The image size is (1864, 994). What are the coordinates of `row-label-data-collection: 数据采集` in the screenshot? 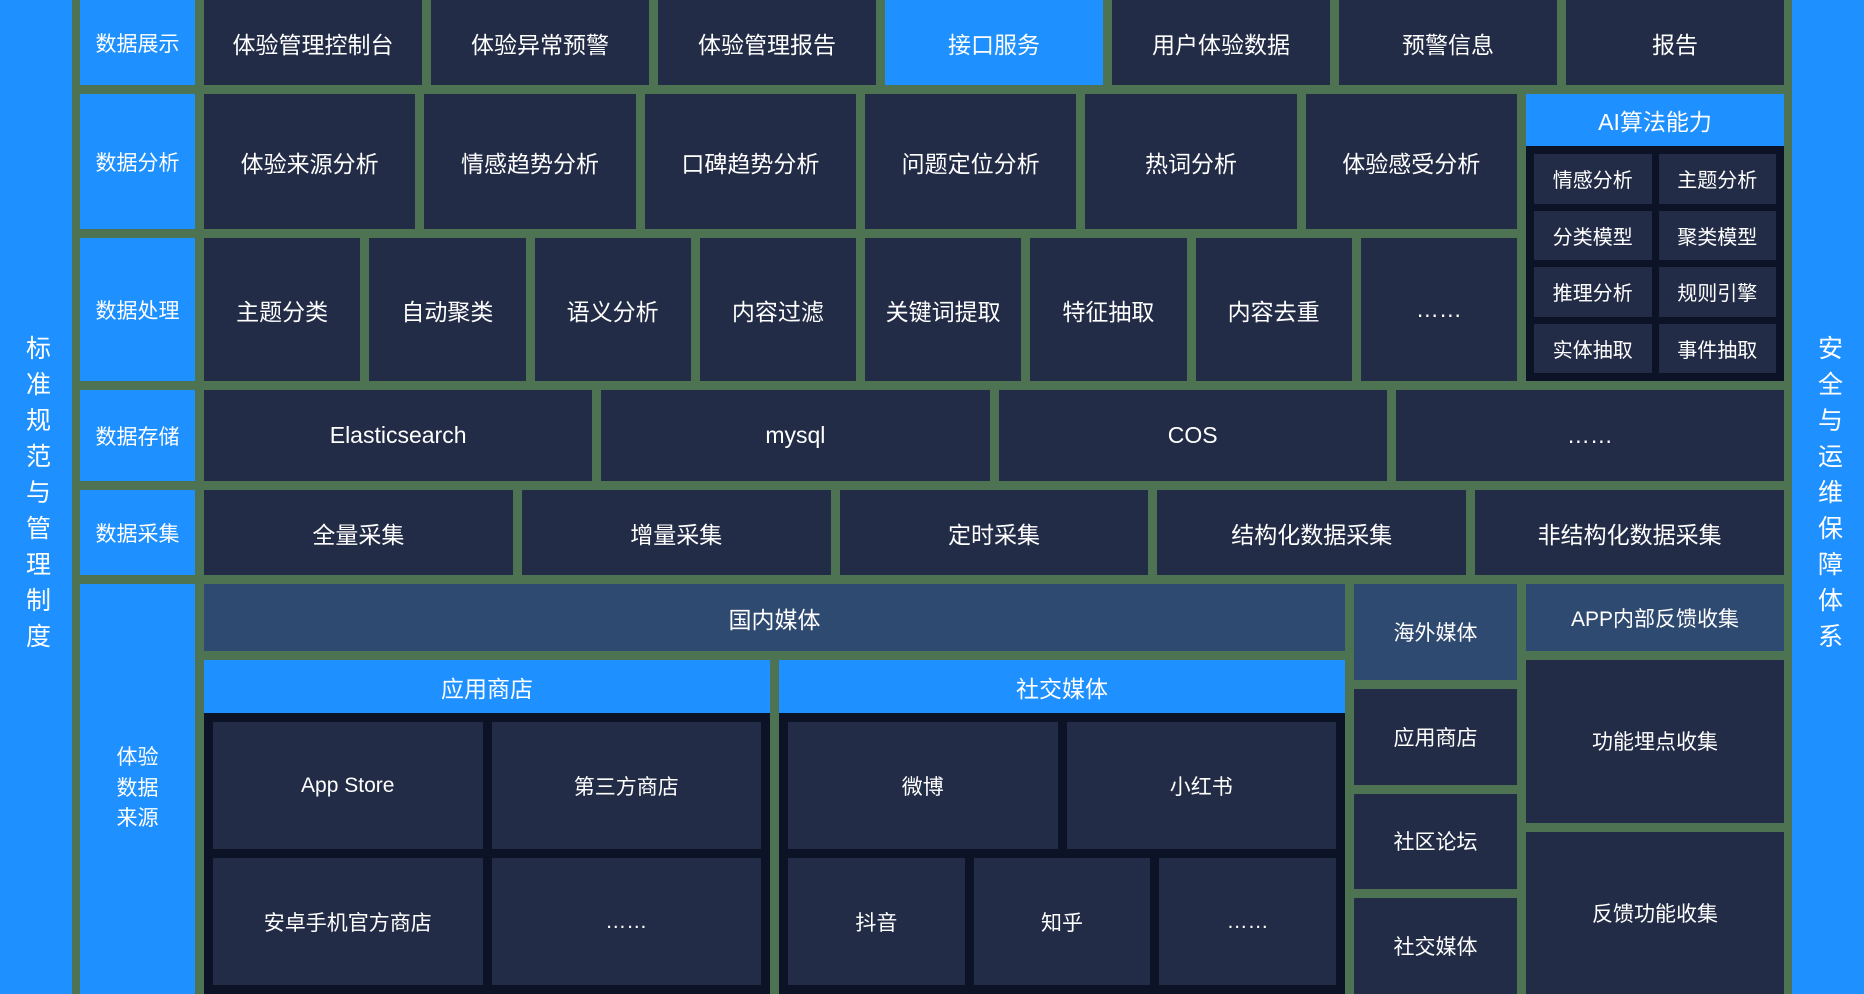 It's located at (137, 532).